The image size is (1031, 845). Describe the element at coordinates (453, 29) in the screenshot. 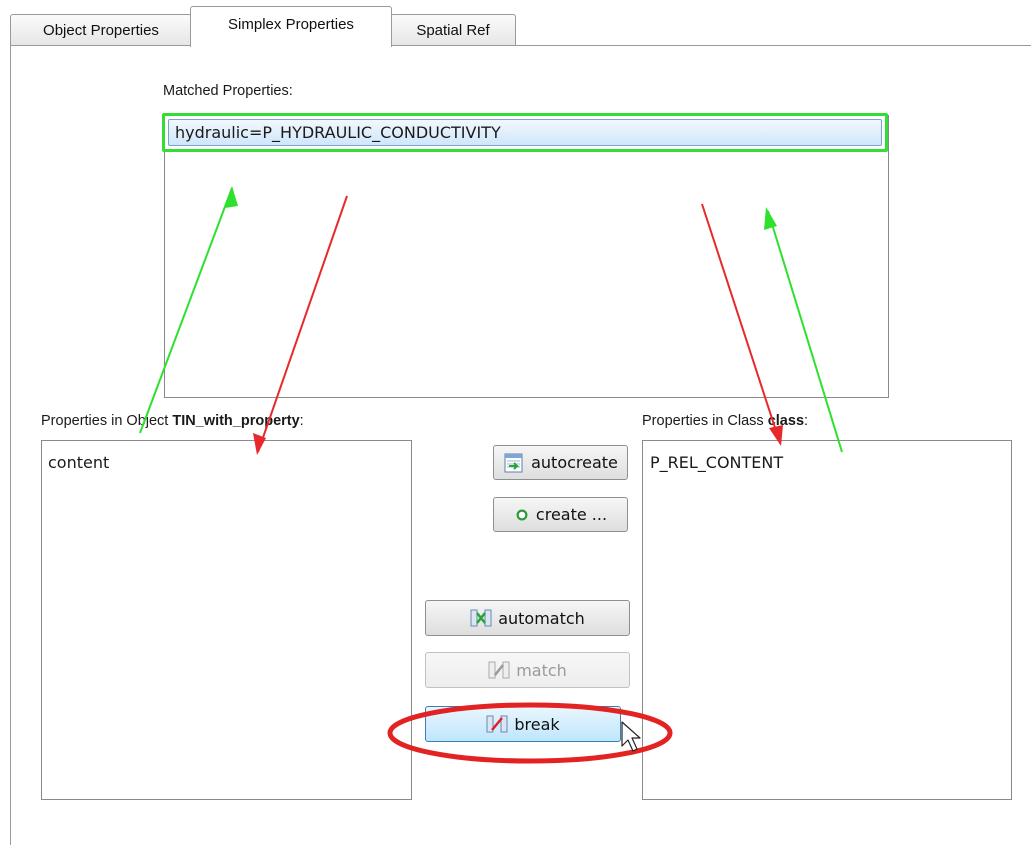

I see `tab-spatial-ref: Spatial Ref` at that location.